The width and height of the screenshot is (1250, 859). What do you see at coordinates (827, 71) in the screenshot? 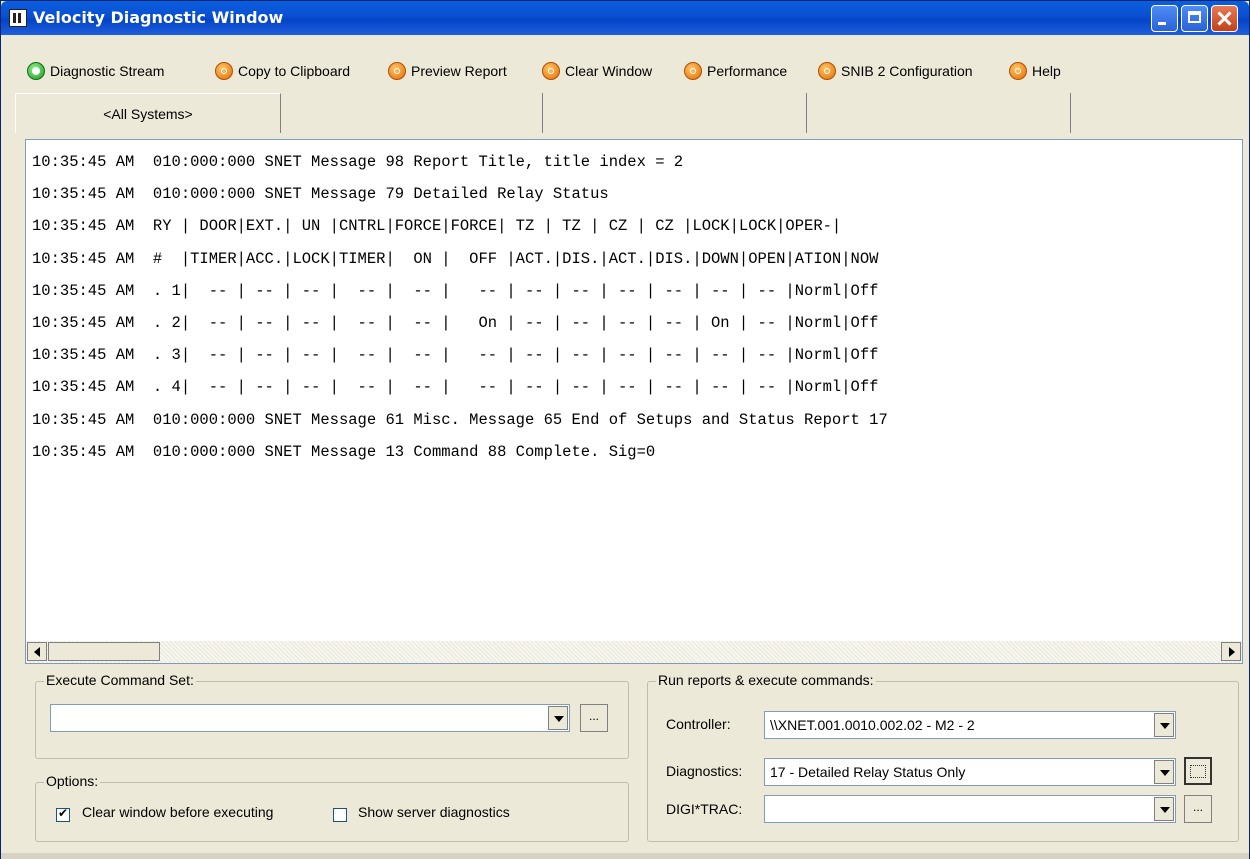
I see `snib-config-icon` at bounding box center [827, 71].